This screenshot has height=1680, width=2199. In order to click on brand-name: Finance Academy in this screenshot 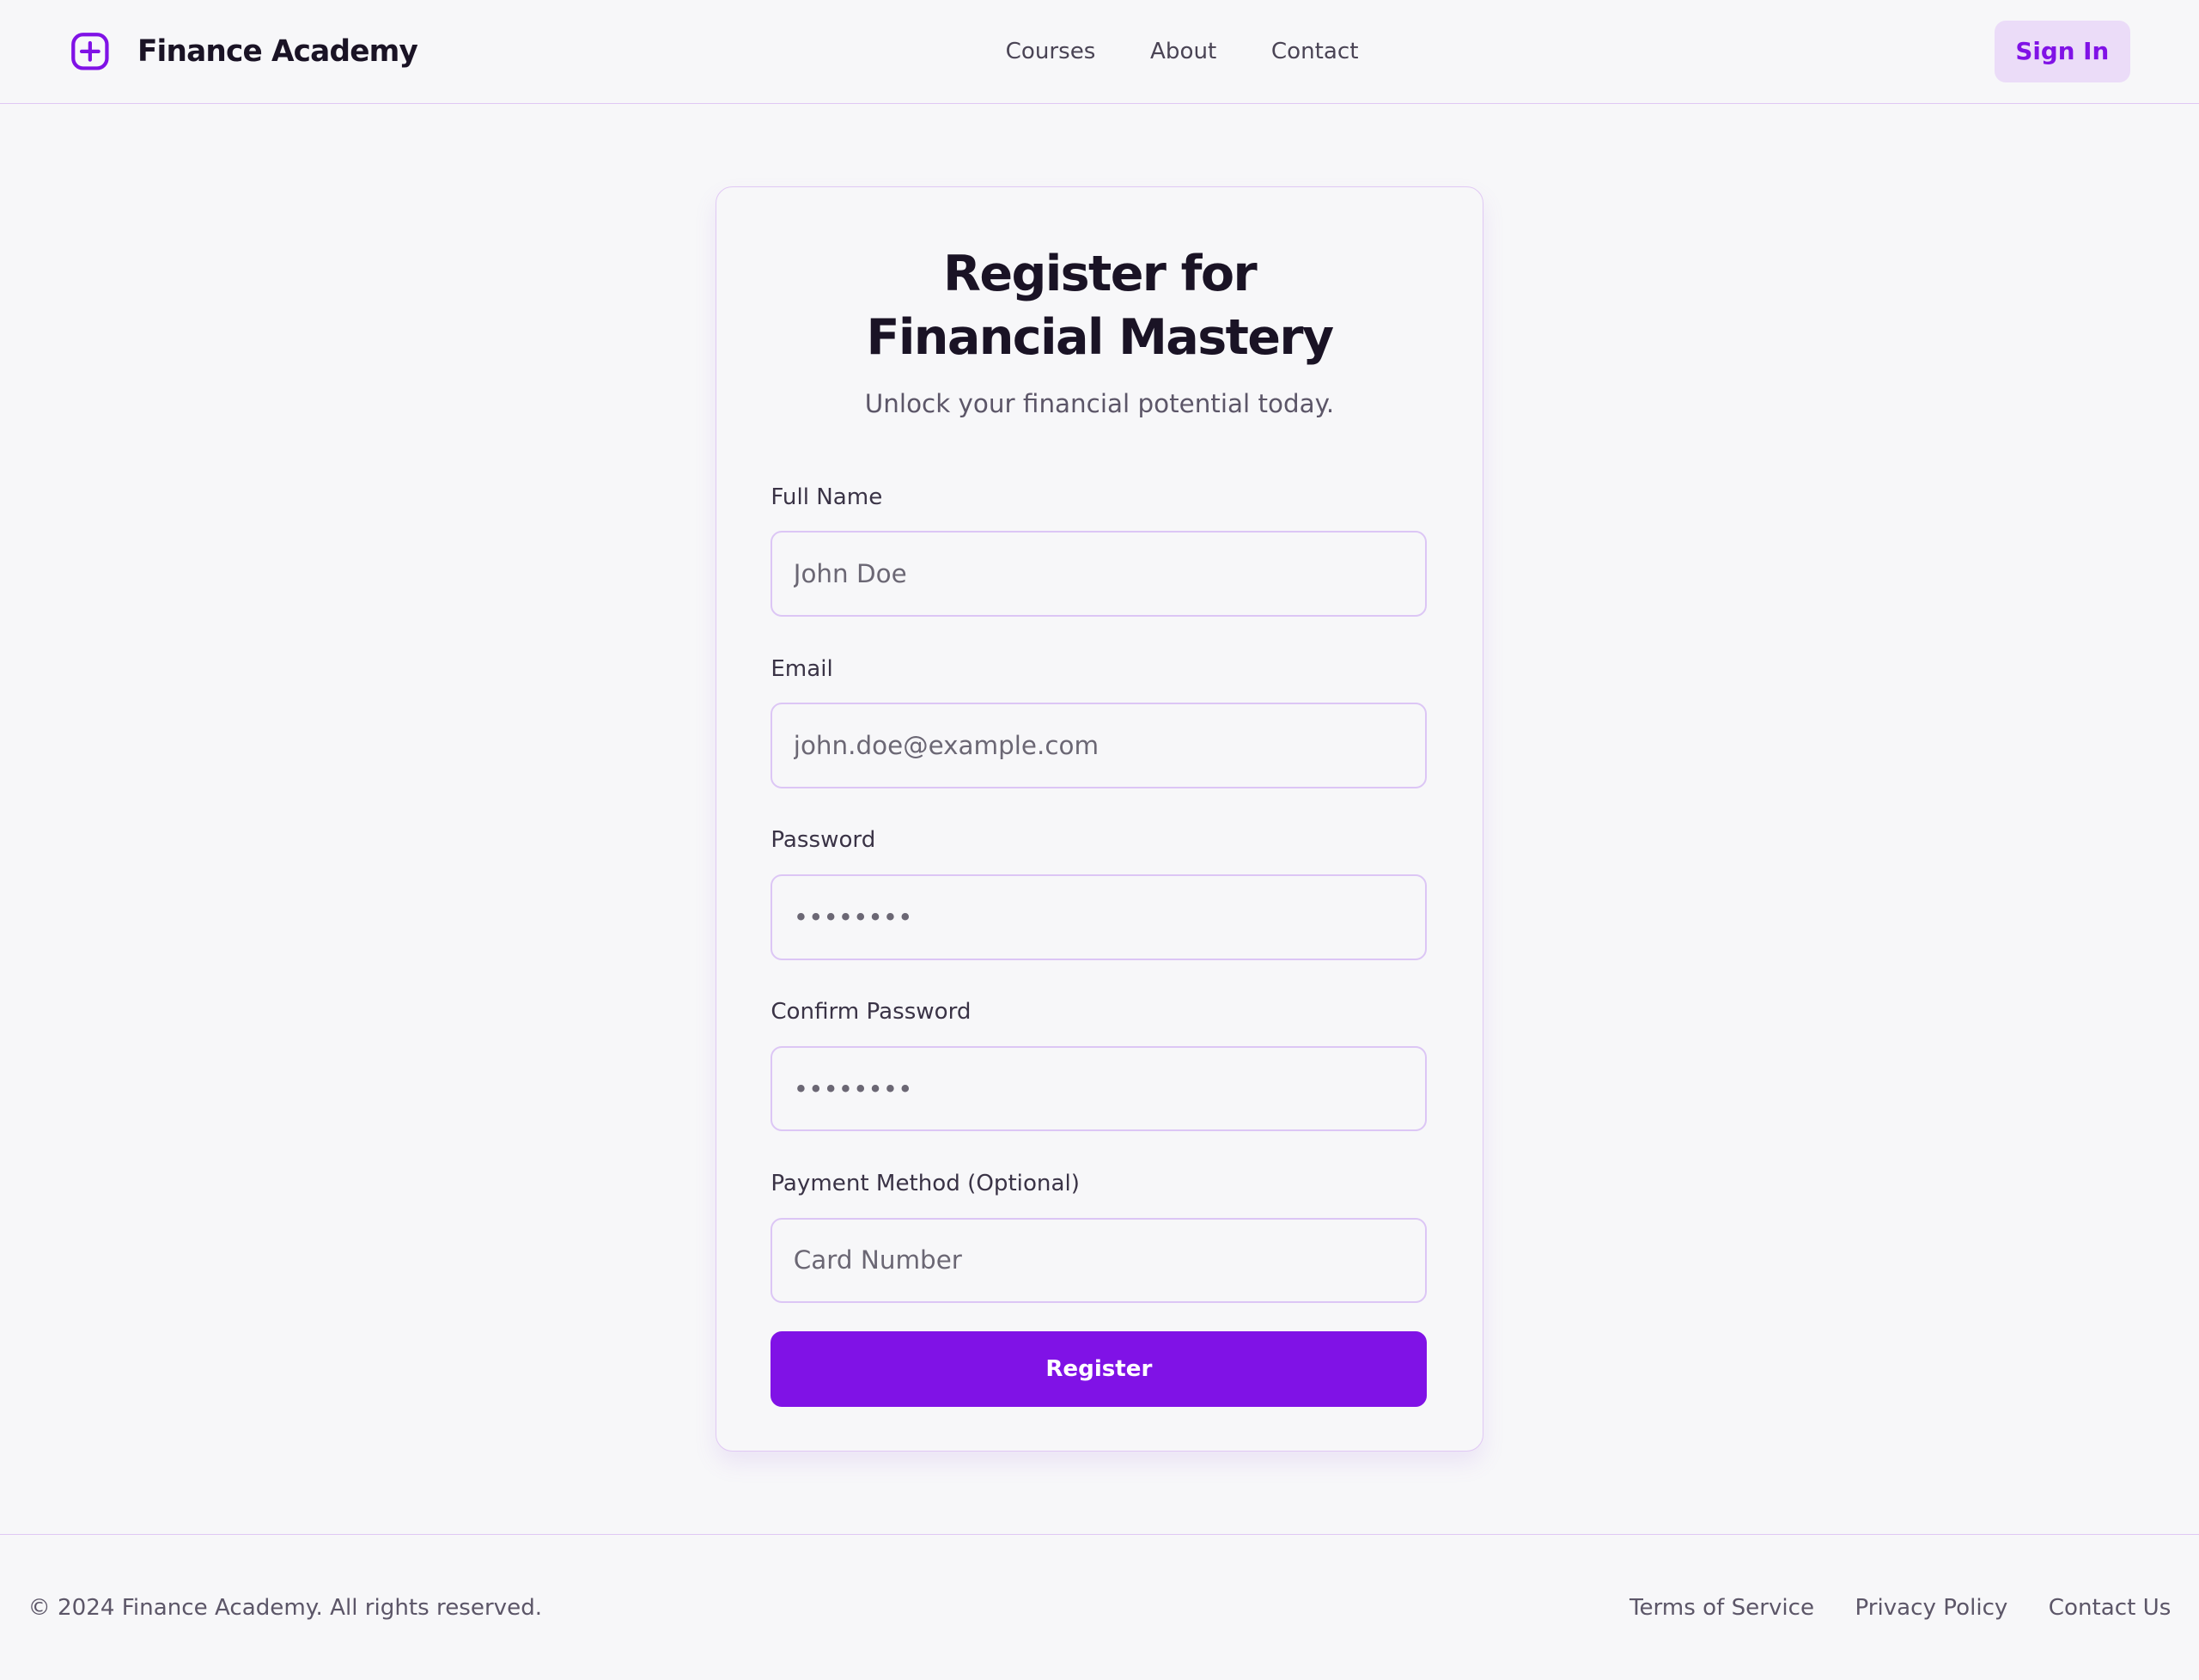, I will do `click(278, 51)`.